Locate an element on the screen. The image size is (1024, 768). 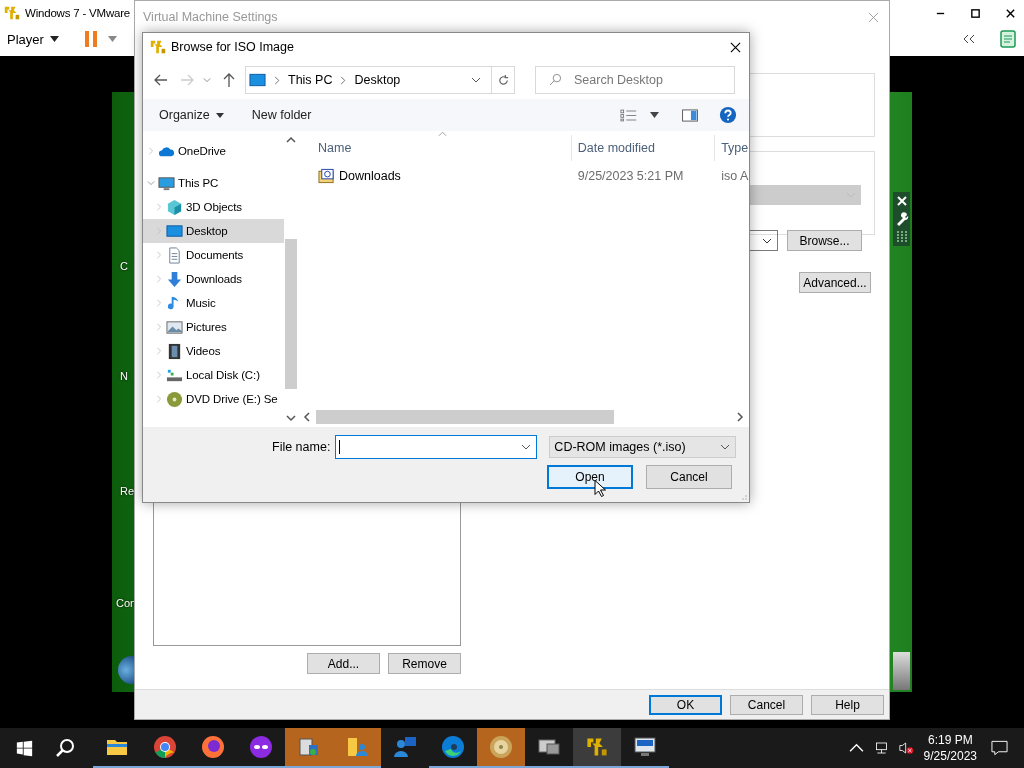
back-arrow-icon is located at coordinates (161, 80).